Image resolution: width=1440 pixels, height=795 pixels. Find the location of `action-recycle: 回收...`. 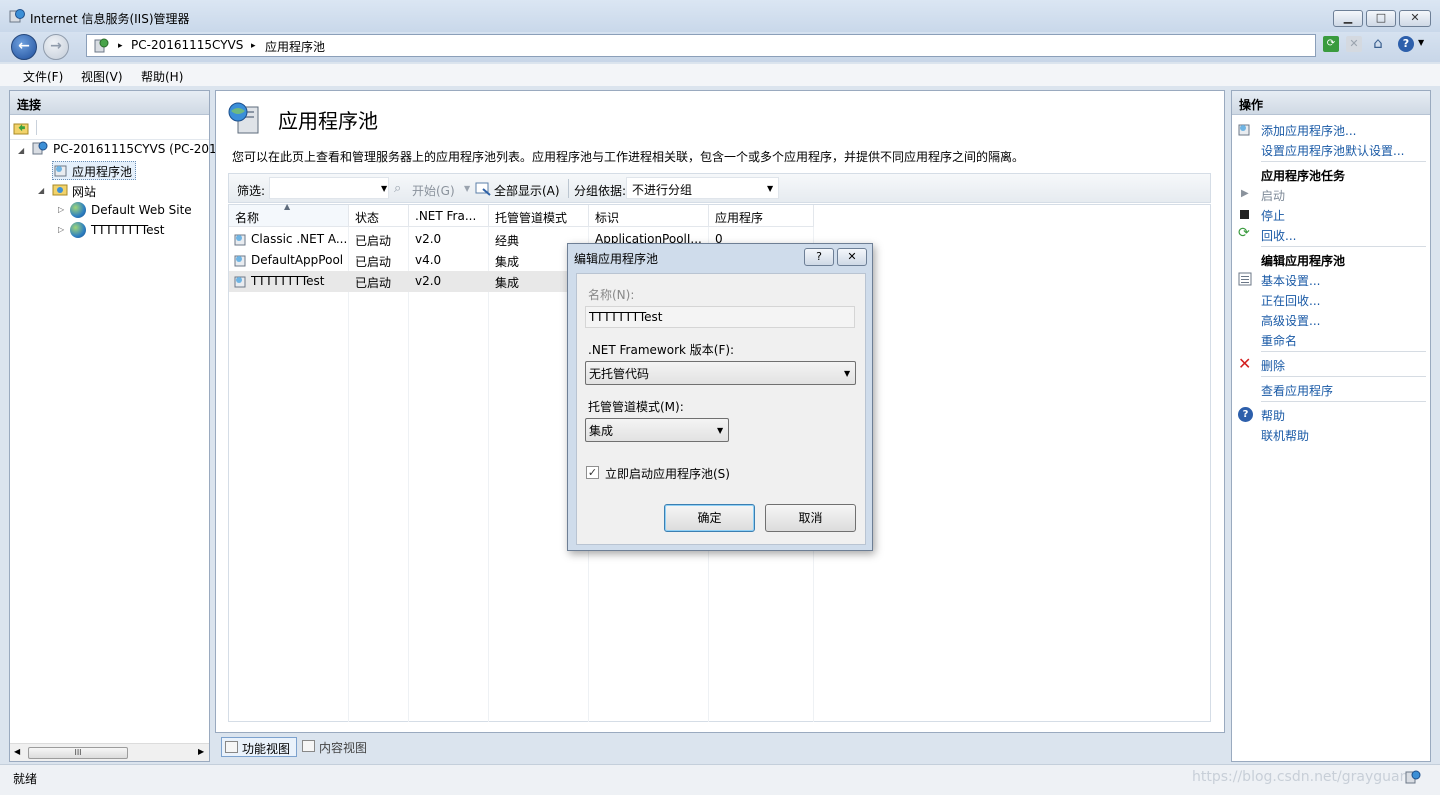

action-recycle: 回收... is located at coordinates (1278, 235).